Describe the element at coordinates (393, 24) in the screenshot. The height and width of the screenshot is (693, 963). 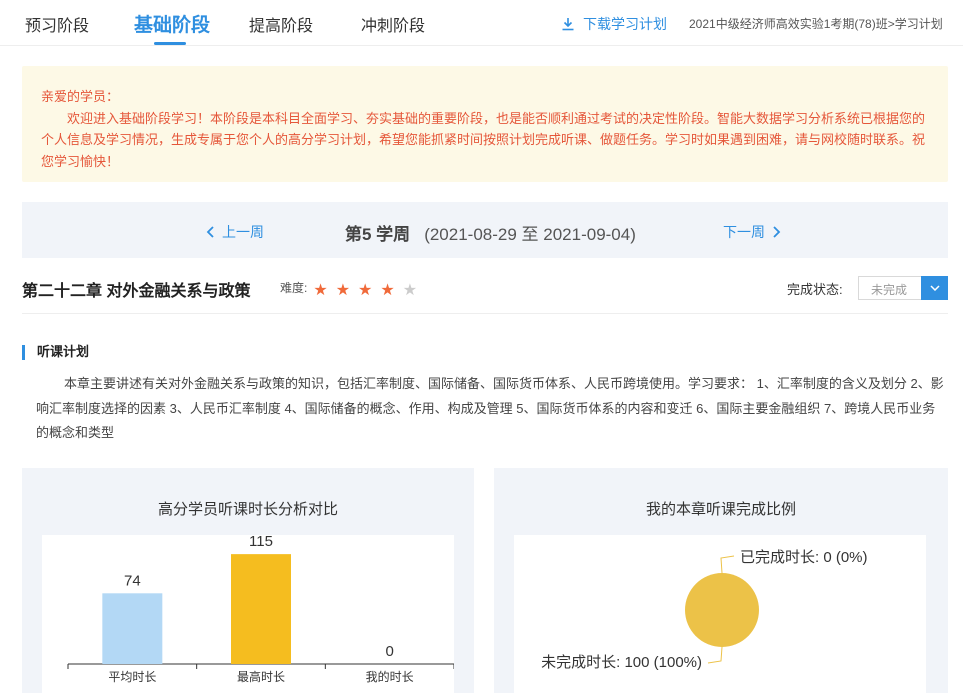
I see `tab-sprint-stage: 冲刺阶段` at that location.